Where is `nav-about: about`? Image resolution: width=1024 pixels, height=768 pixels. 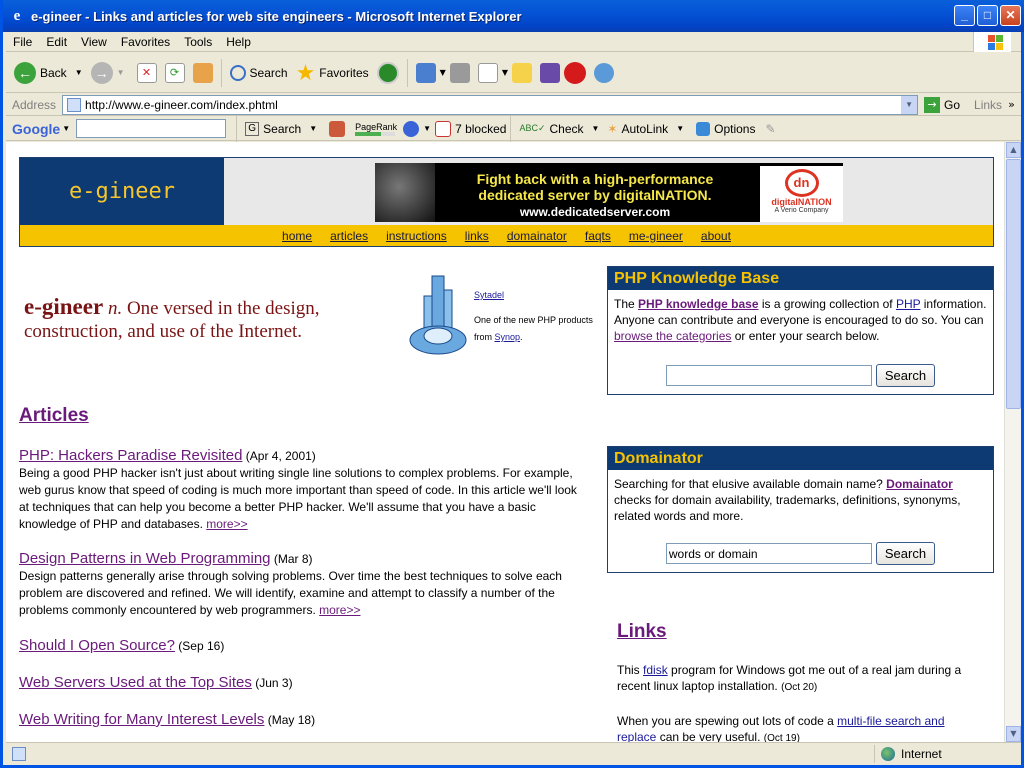 nav-about: about is located at coordinates (716, 236).